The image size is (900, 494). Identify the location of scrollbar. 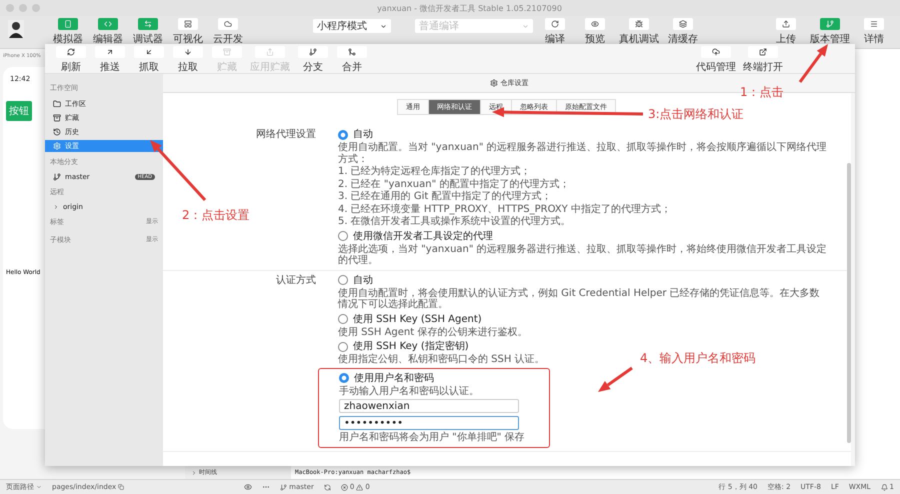
(849, 303).